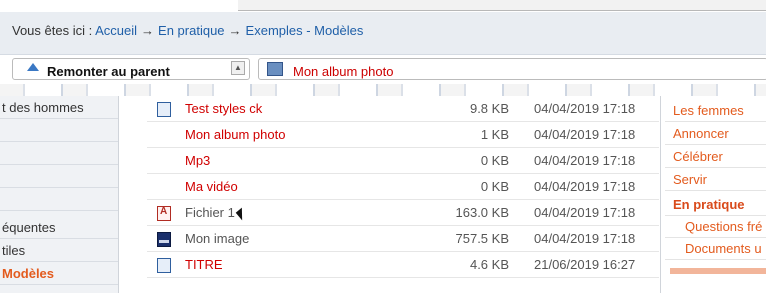 The height and width of the screenshot is (293, 766). Describe the element at coordinates (223, 108) in the screenshot. I see `file-name: Test styles ck` at that location.